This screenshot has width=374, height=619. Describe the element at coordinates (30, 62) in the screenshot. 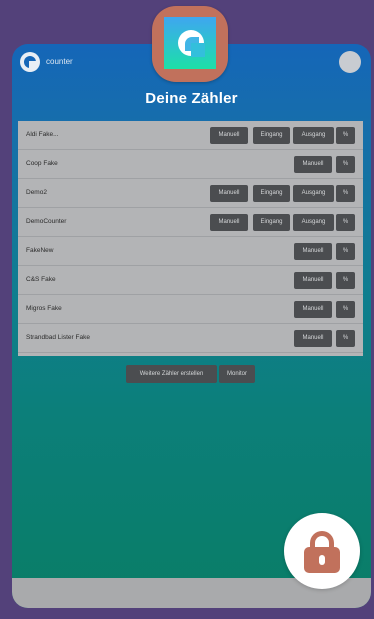

I see `counter-logo-small-icon` at that location.